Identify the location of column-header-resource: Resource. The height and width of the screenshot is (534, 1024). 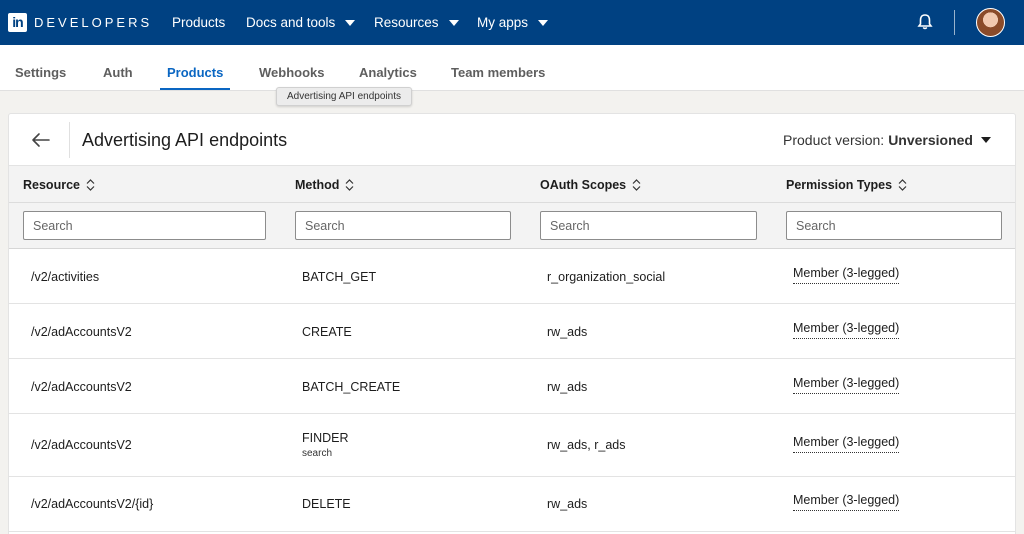
(59, 185).